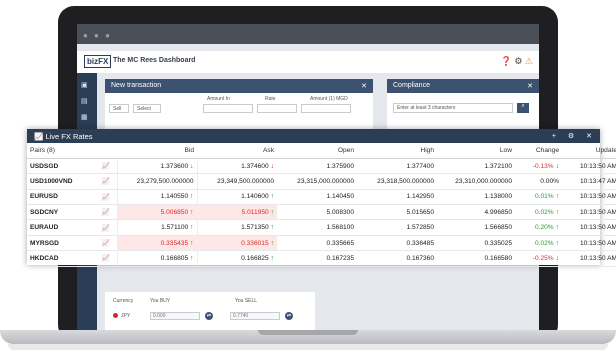 This screenshot has width=616, height=356. Describe the element at coordinates (543, 258) in the screenshot. I see `change-value: -0.25%` at that location.